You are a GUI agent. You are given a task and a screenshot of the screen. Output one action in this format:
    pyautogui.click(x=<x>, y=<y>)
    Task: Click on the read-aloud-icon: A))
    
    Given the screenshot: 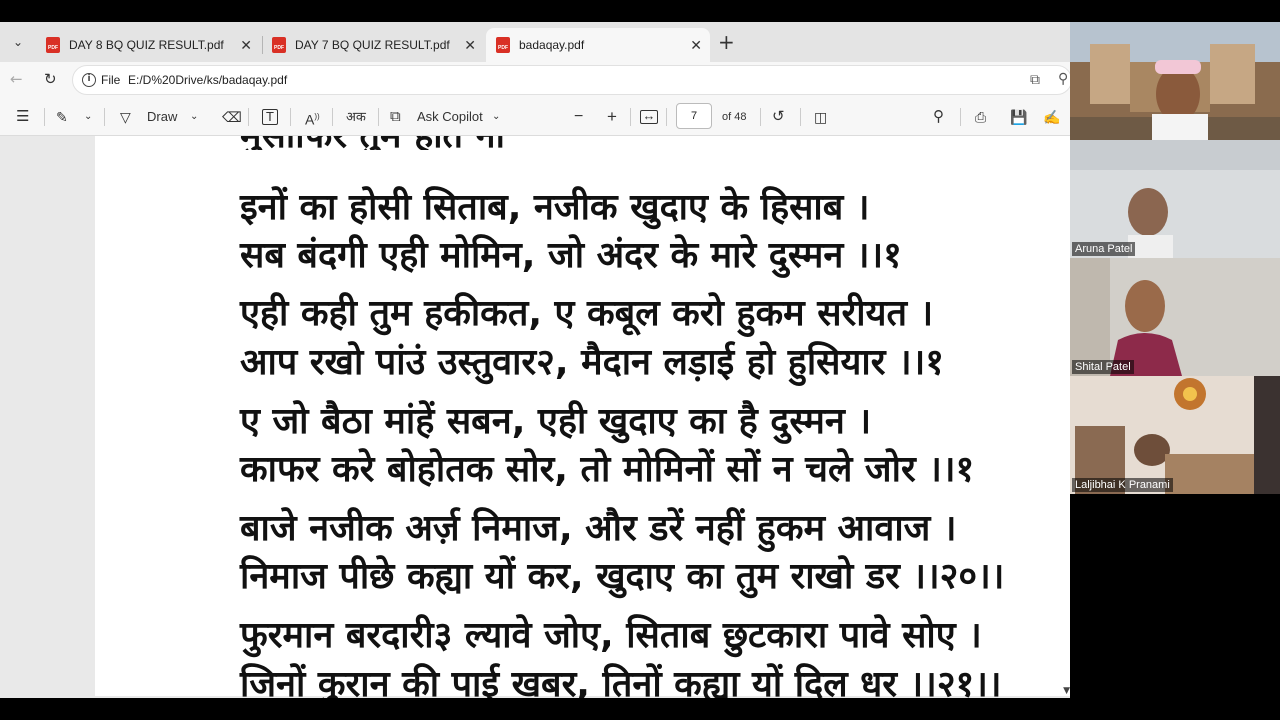 What is the action you would take?
    pyautogui.click(x=312, y=118)
    